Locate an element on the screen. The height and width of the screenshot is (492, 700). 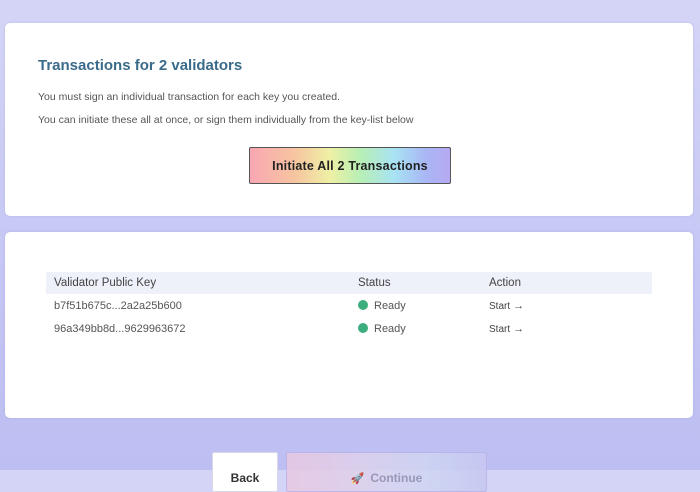
validator-public-key: b7f51b675c...2a2a25b600 is located at coordinates (118, 305).